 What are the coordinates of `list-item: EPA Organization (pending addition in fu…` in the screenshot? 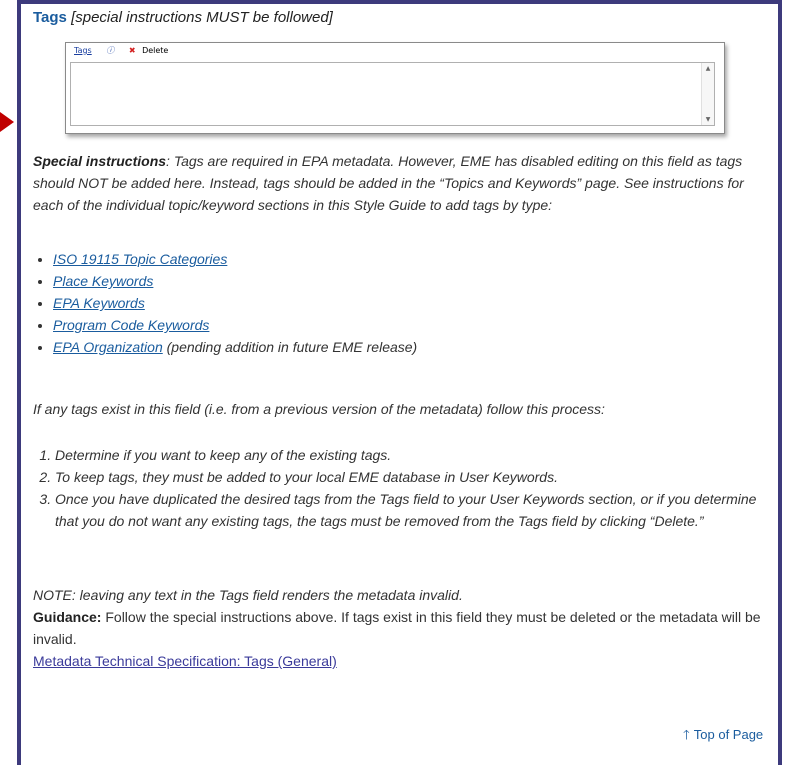 It's located at (235, 347).